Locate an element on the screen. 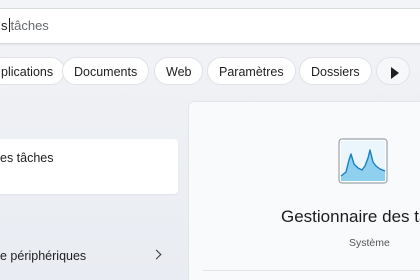  best-match-label: es tâches is located at coordinates (27, 158).